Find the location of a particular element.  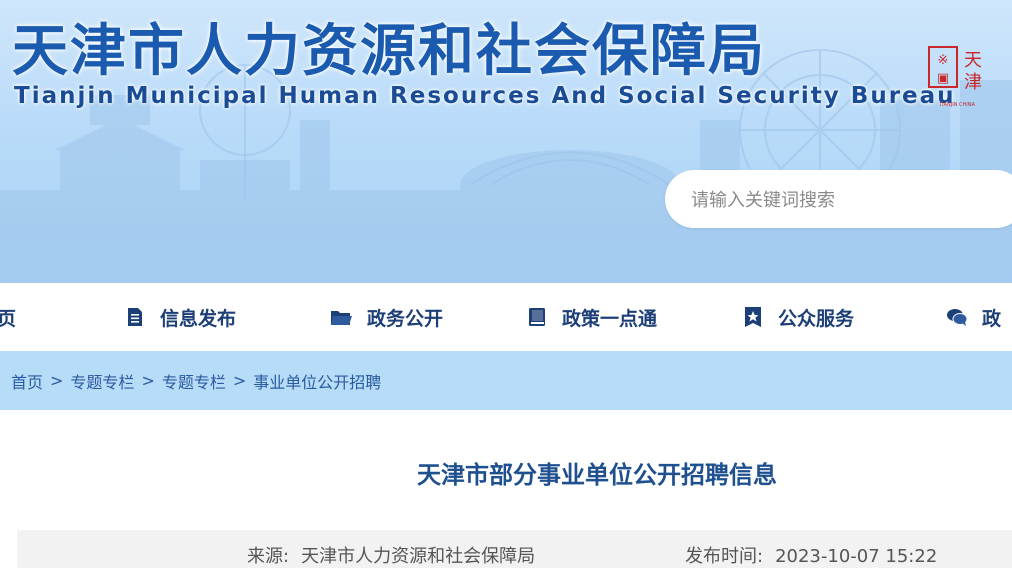

folder-icon is located at coordinates (341, 318).